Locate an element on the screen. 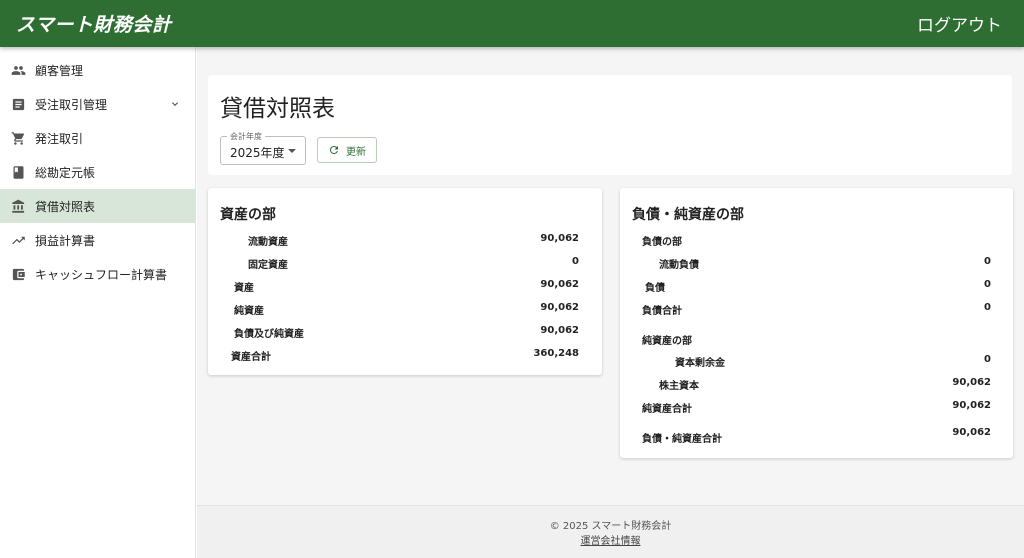 The height and width of the screenshot is (558, 1024). row-label: 株主資本 is located at coordinates (679, 386).